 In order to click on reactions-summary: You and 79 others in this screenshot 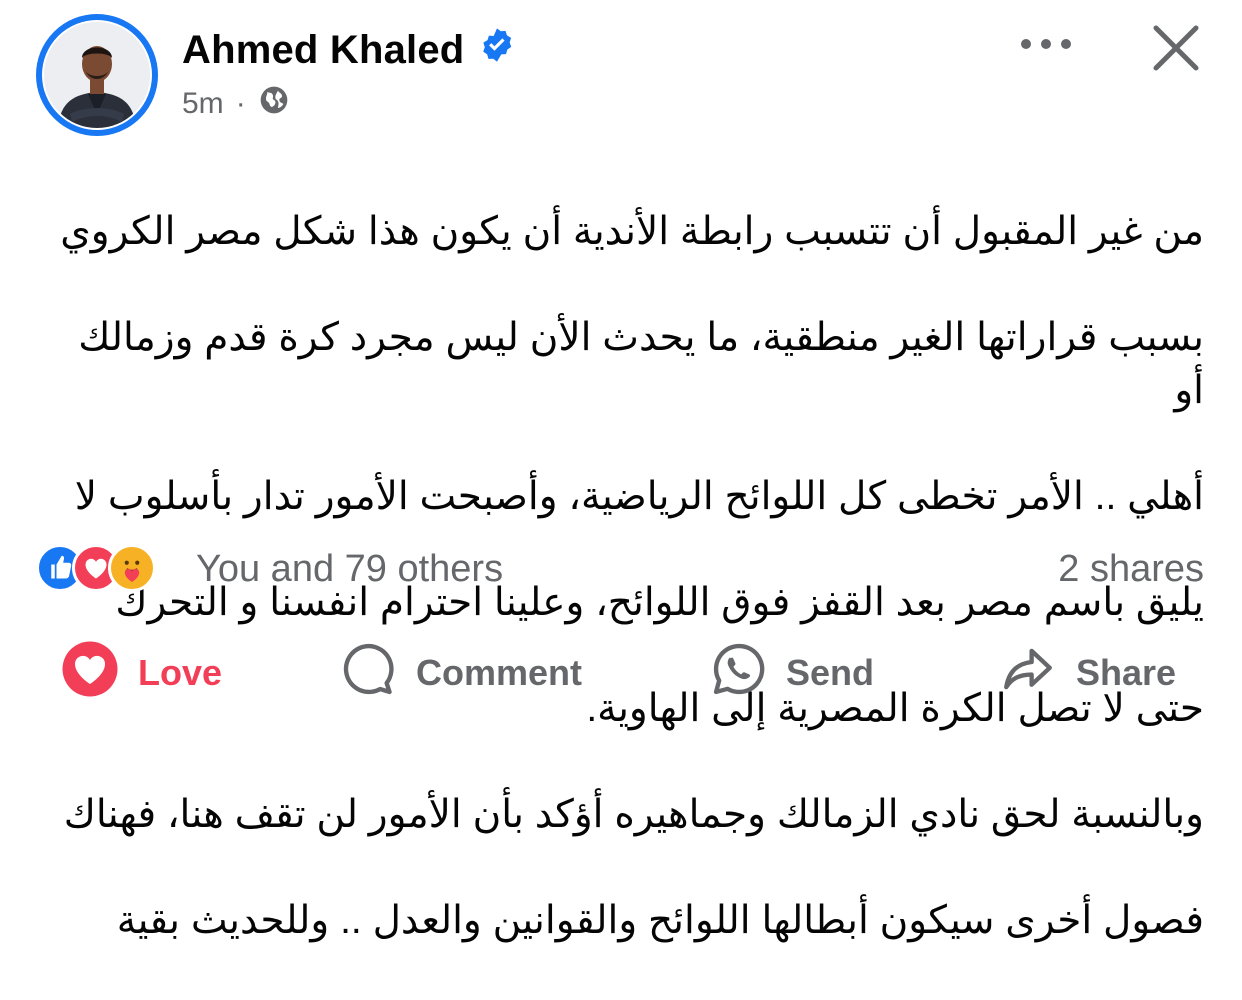, I will do `click(349, 569)`.